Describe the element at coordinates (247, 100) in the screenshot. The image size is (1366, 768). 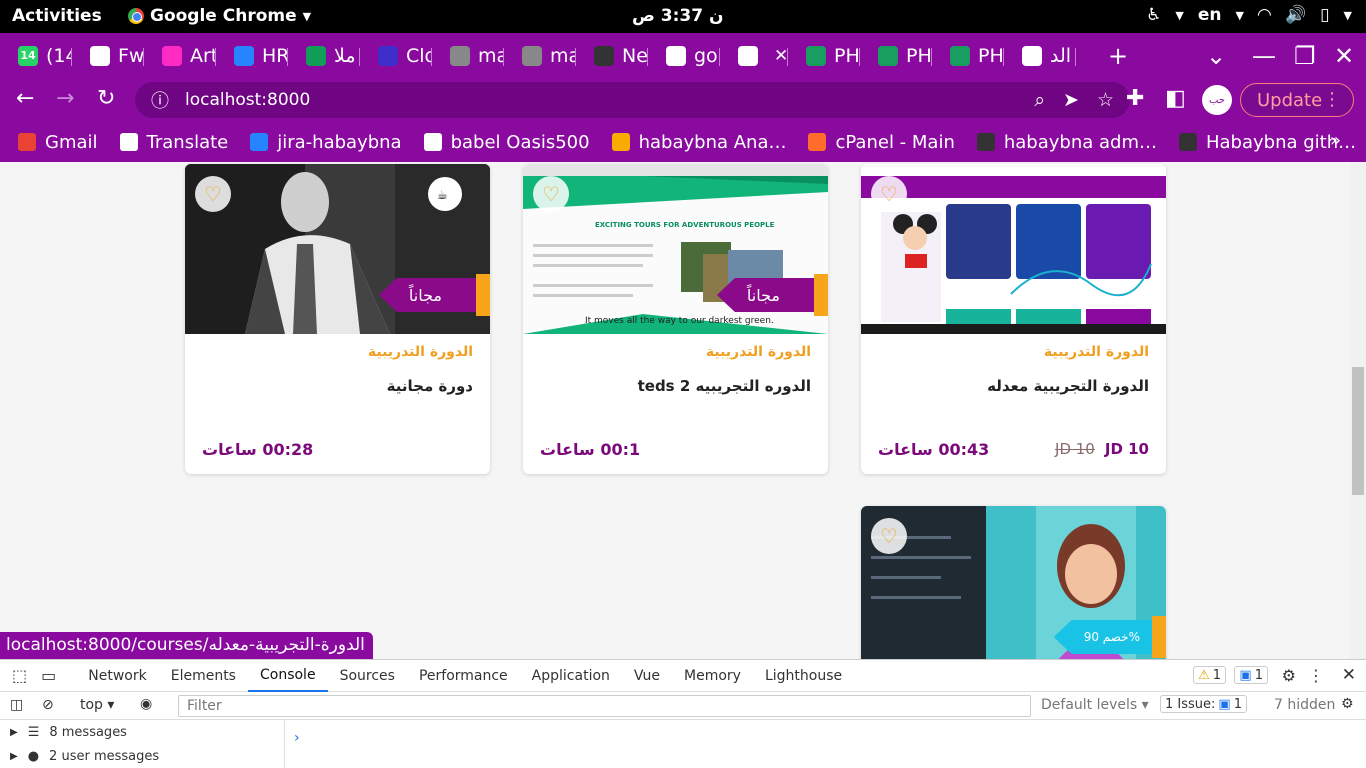
I see `url-text: localhost:8000` at that location.